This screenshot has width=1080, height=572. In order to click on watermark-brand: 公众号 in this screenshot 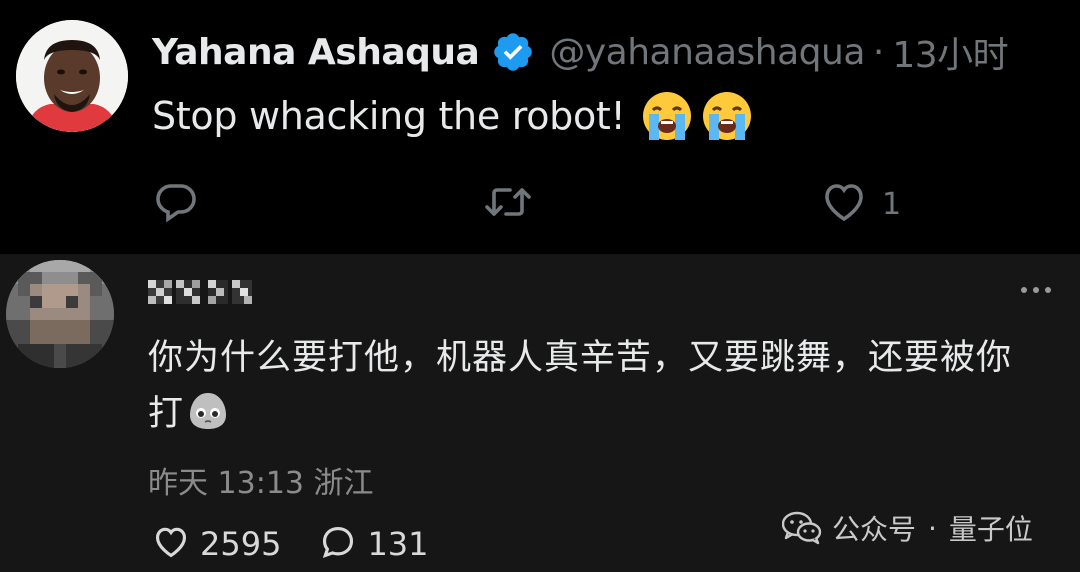, I will do `click(874, 529)`.